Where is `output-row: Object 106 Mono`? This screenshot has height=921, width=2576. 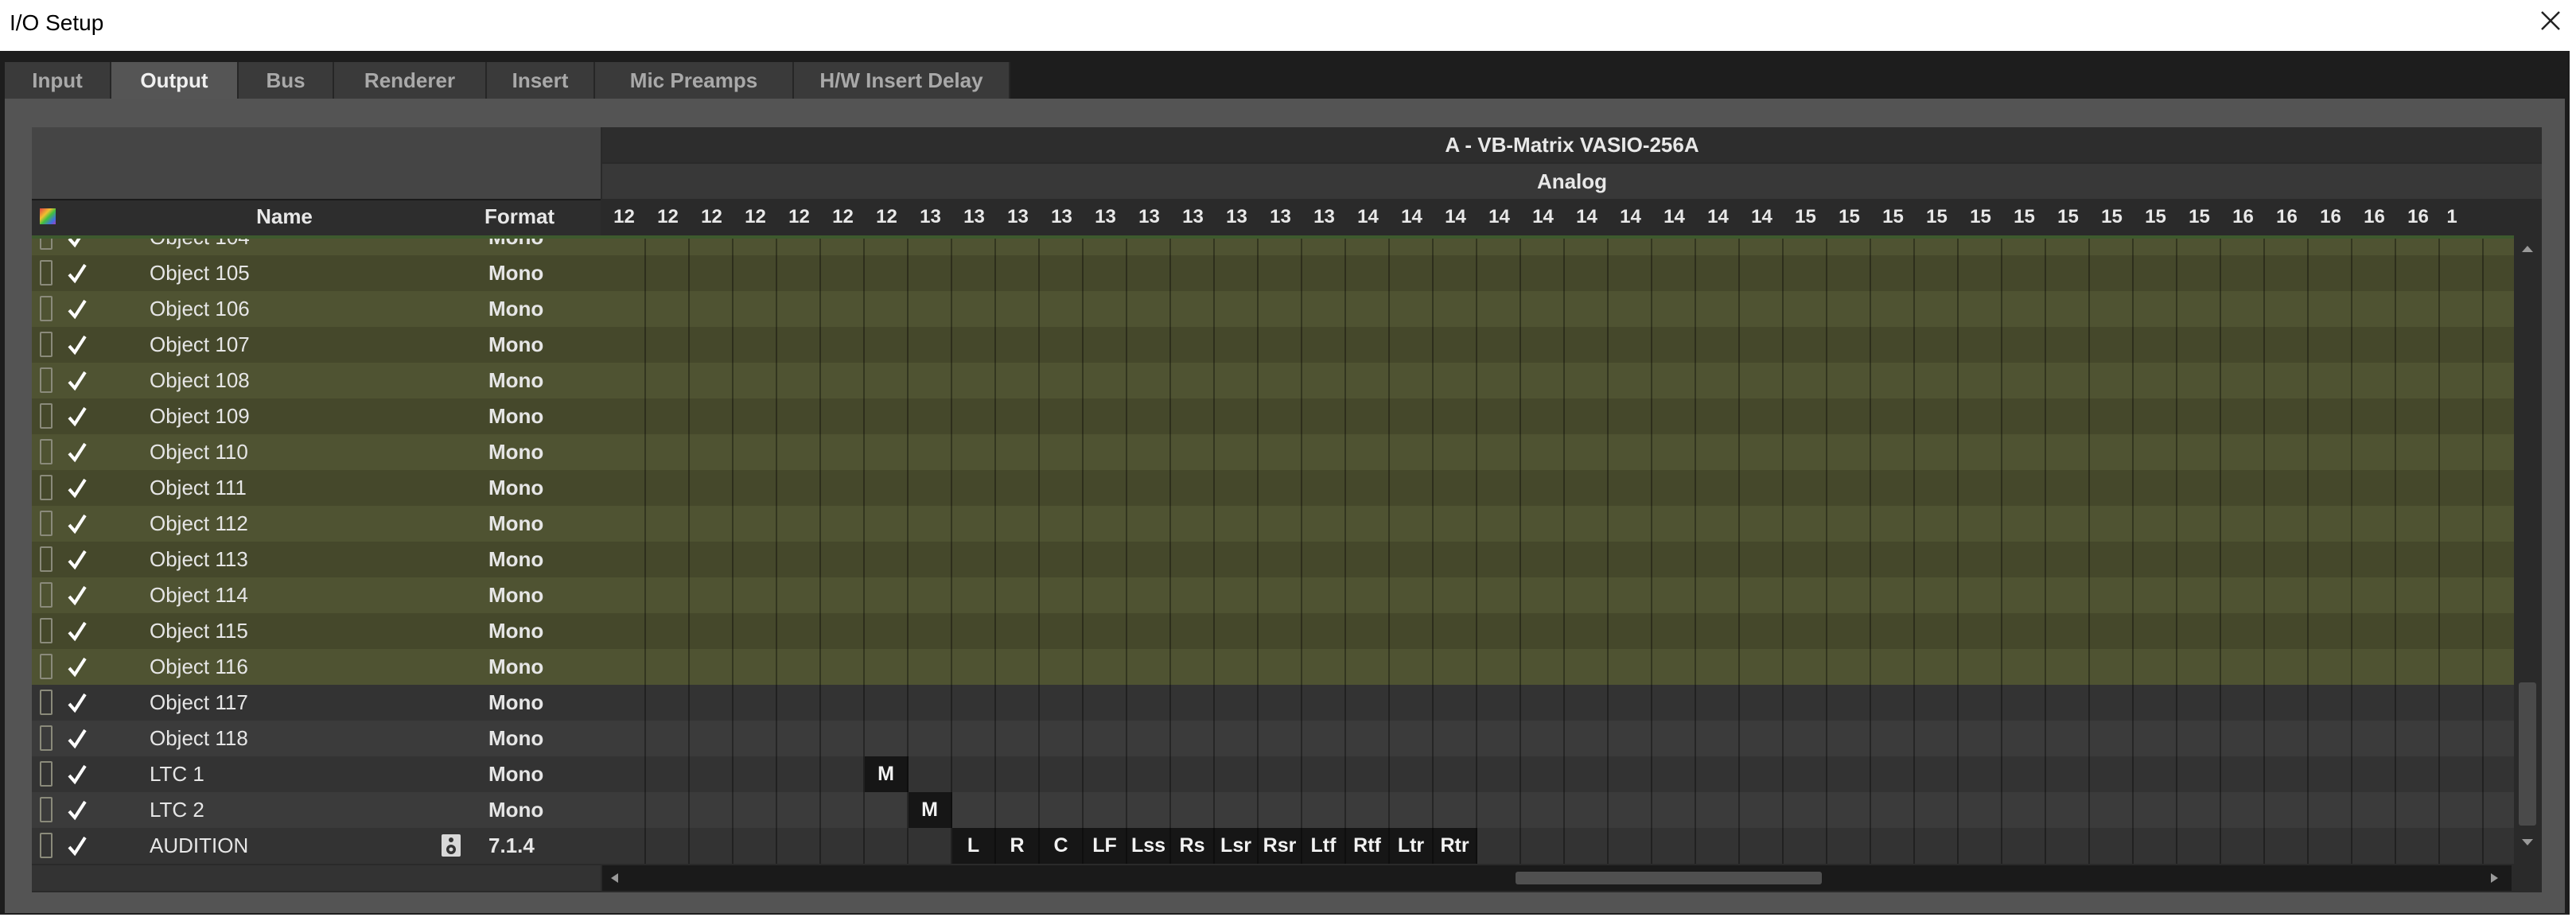 output-row: Object 106 Mono is located at coordinates (1273, 309).